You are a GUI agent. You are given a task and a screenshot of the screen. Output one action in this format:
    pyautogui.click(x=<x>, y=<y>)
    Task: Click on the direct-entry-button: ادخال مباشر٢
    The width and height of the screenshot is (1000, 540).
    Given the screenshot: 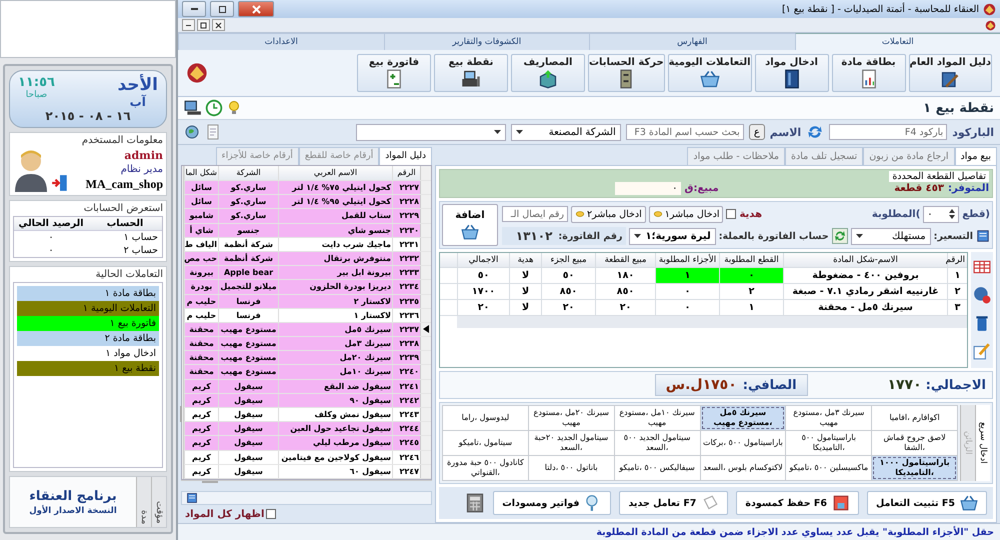 What is the action you would take?
    pyautogui.click(x=608, y=214)
    